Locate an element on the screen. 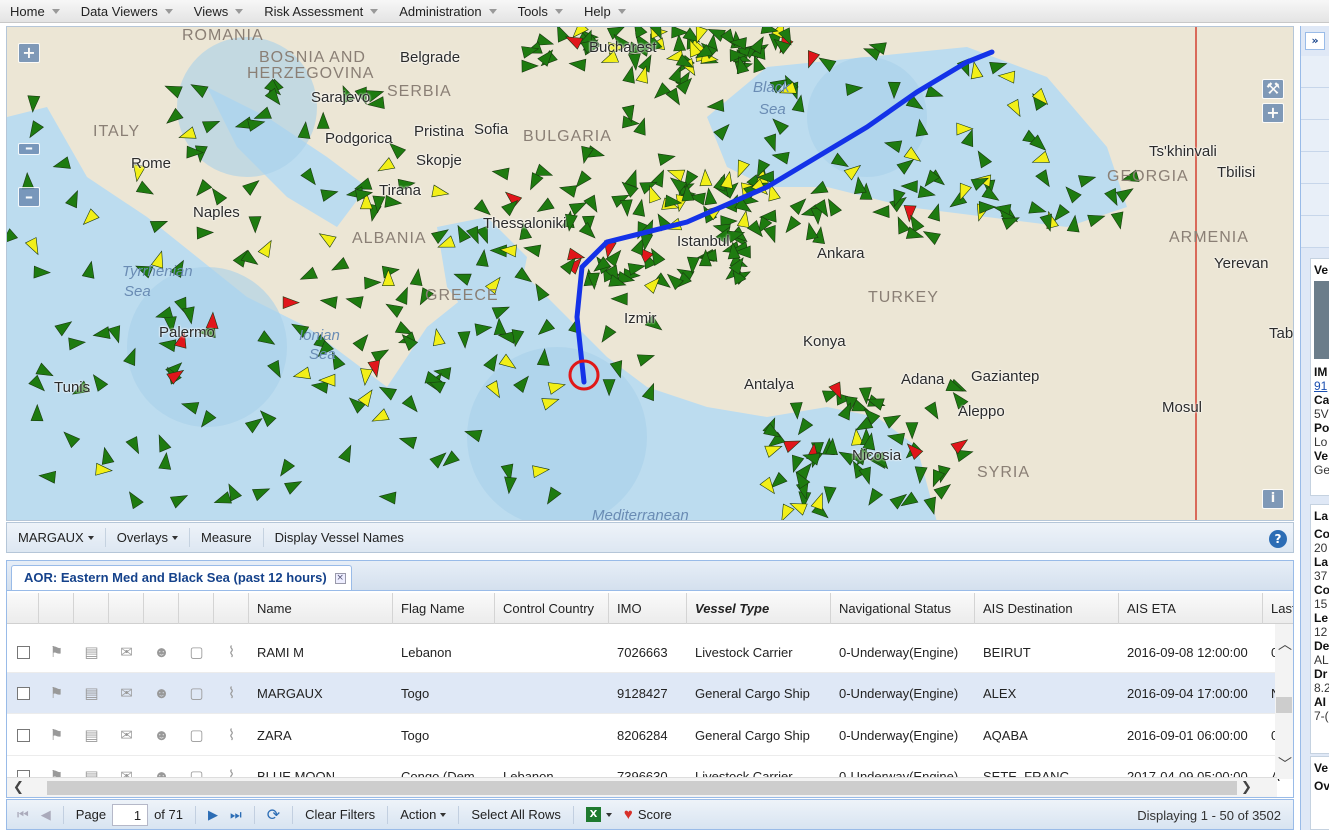 This screenshot has width=1329, height=830. next-page-icon: ▶ is located at coordinates (213, 815).